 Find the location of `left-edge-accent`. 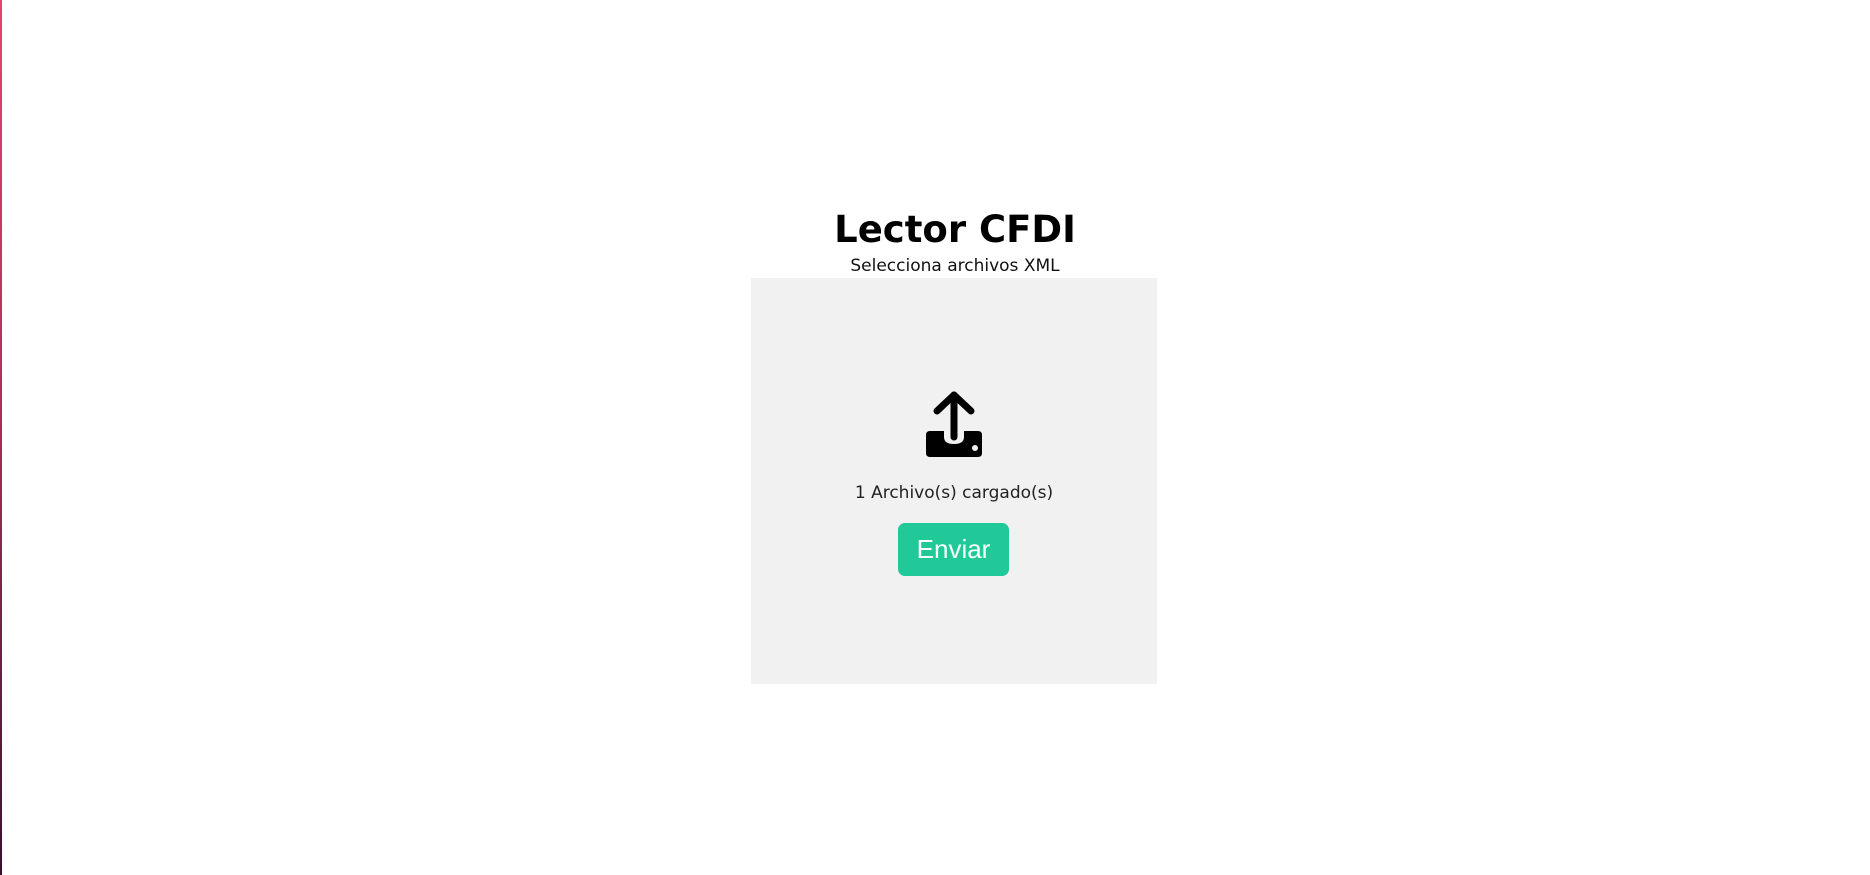

left-edge-accent is located at coordinates (1, 437).